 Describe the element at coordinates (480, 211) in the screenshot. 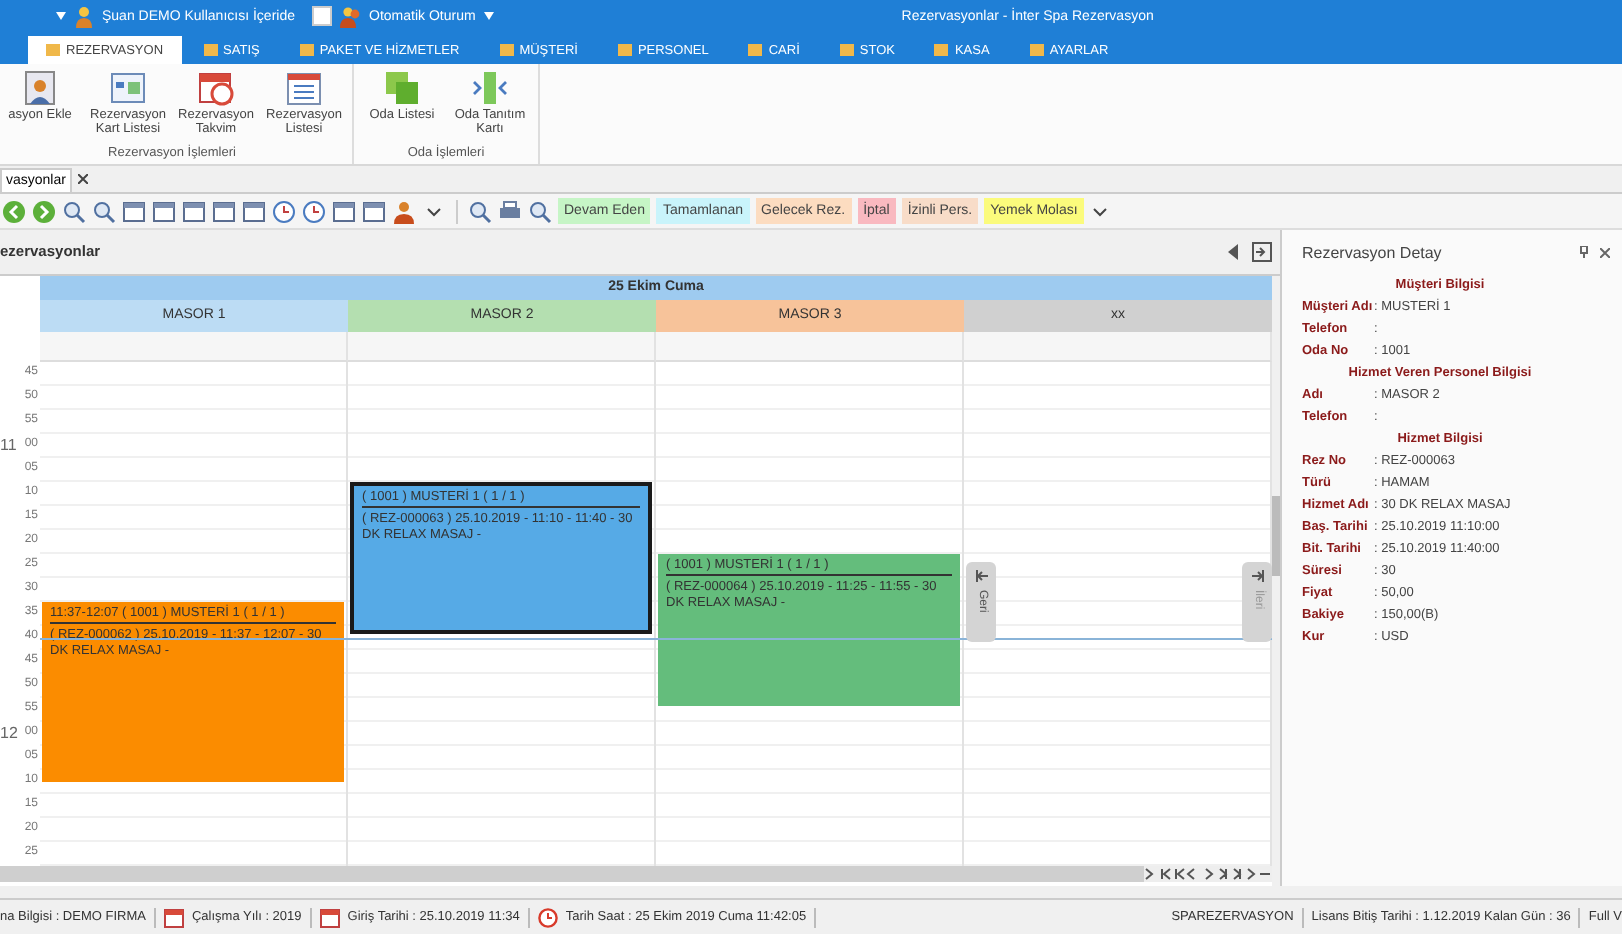

I see `search-icon` at that location.